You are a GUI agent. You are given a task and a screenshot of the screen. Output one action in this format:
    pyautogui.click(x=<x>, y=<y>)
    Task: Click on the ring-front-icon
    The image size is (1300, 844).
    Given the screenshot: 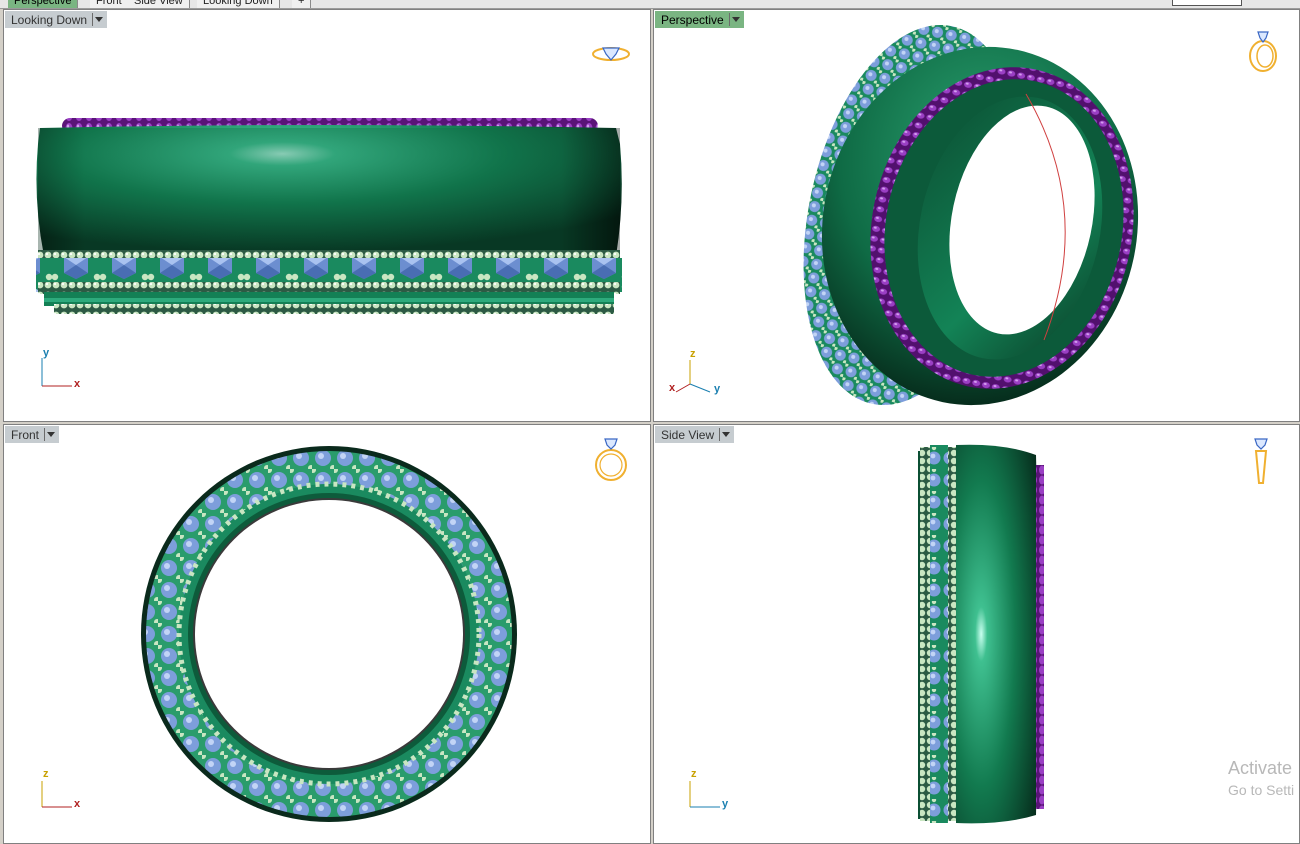 What is the action you would take?
    pyautogui.click(x=611, y=459)
    